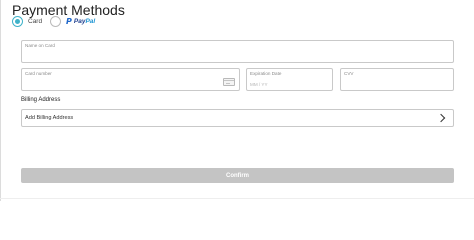 The width and height of the screenshot is (474, 240). I want to click on paypal-radio, so click(55, 21).